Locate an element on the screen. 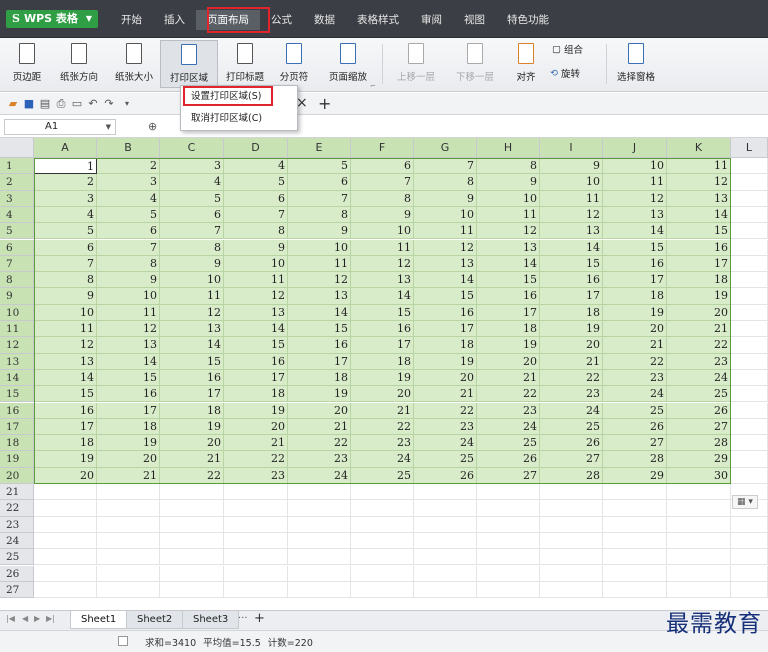 This screenshot has width=768, height=652. group-button: ▢ 组合 is located at coordinates (567, 49).